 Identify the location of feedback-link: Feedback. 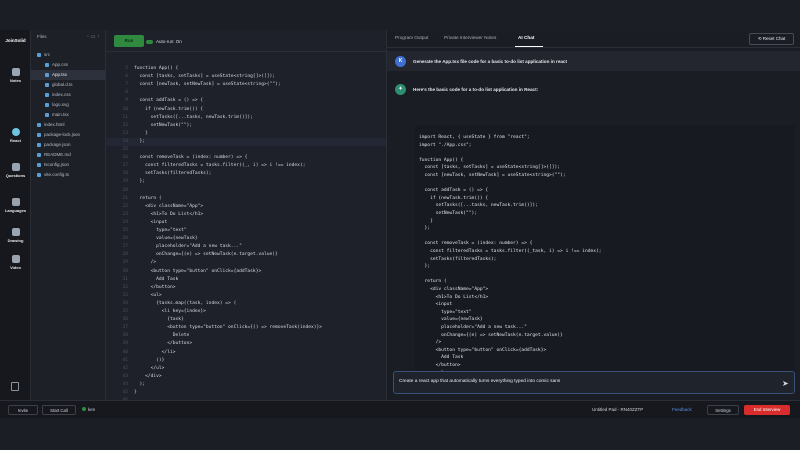
(682, 409).